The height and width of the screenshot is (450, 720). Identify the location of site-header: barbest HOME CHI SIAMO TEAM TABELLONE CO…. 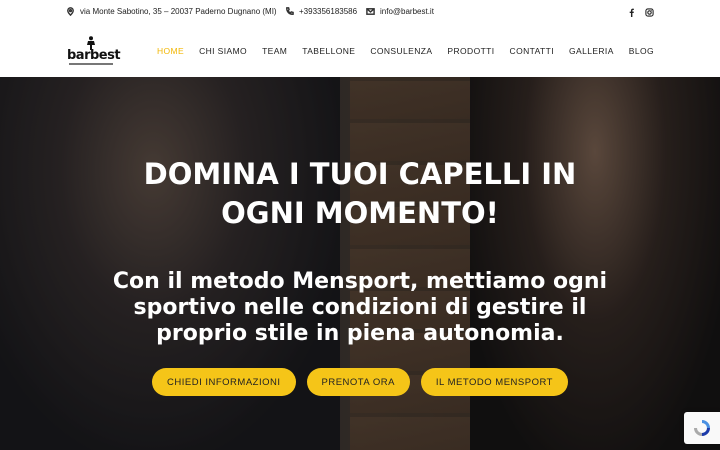
(360, 51).